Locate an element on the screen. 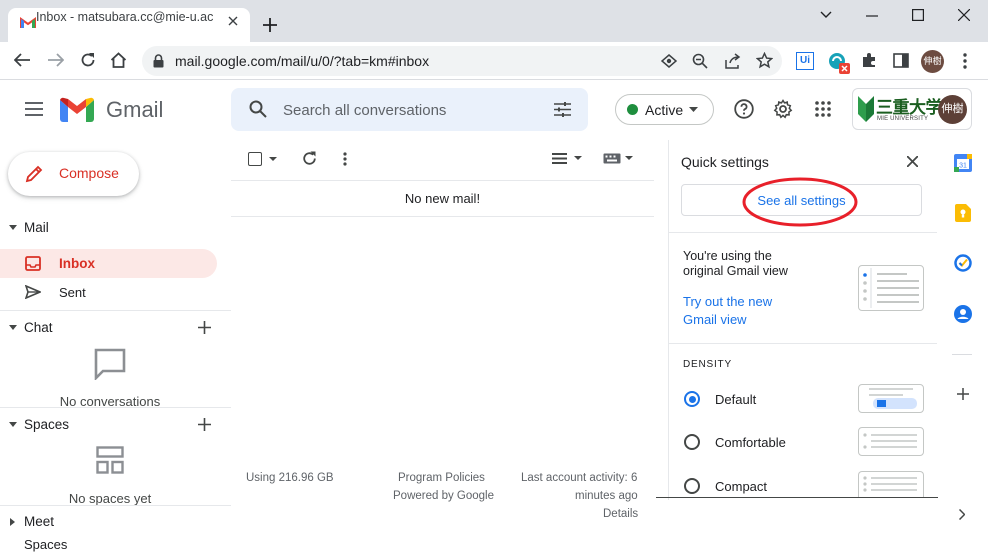  status-label: Active is located at coordinates (664, 110).